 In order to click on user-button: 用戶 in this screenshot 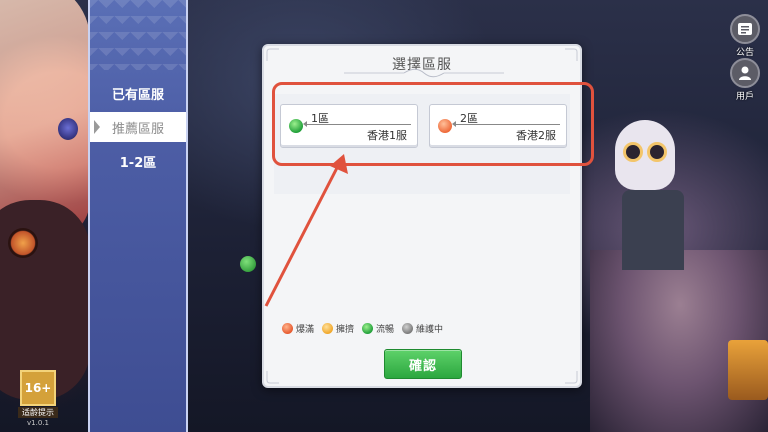, I will do `click(745, 80)`.